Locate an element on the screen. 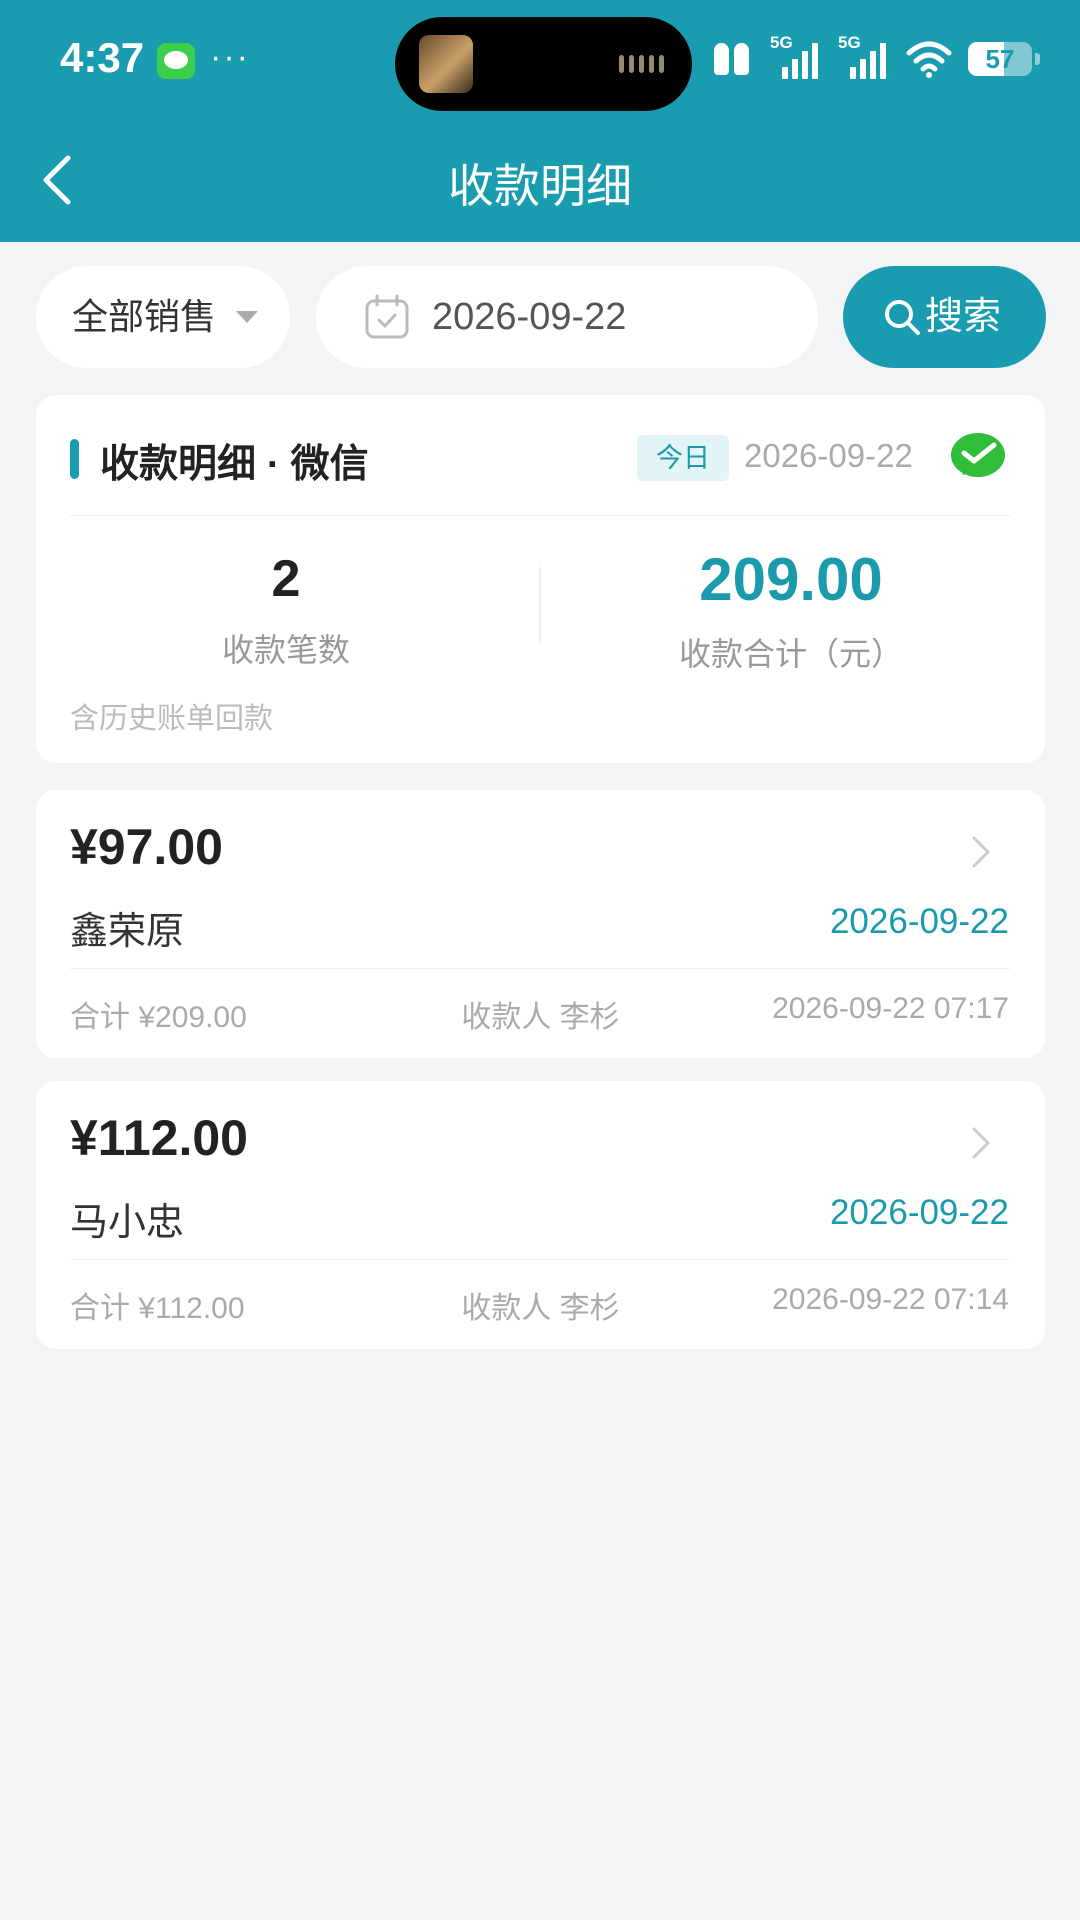 This screenshot has height=1920, width=1080. battery-level: 57 is located at coordinates (1000, 59).